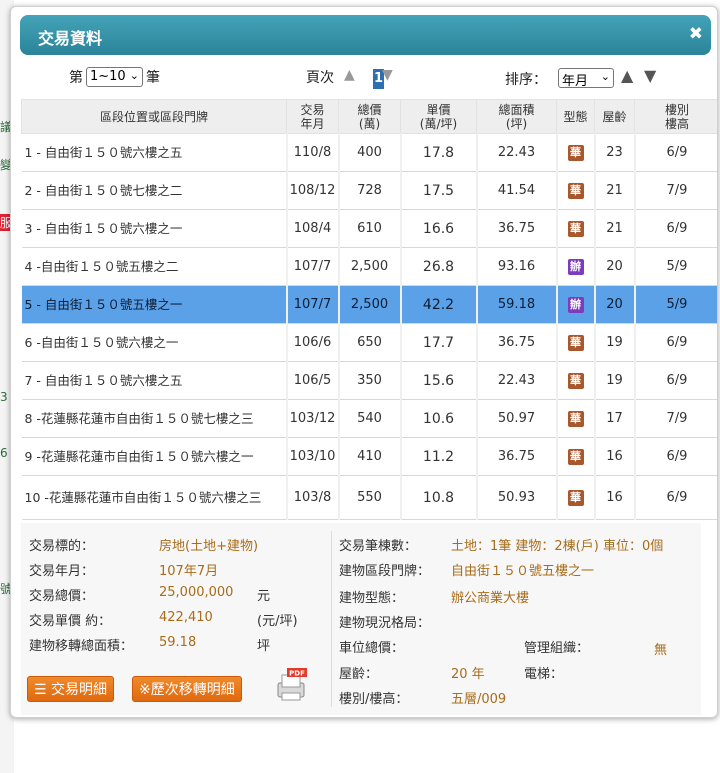  I want to click on total-price-label: 交易總價：, so click(62, 596).